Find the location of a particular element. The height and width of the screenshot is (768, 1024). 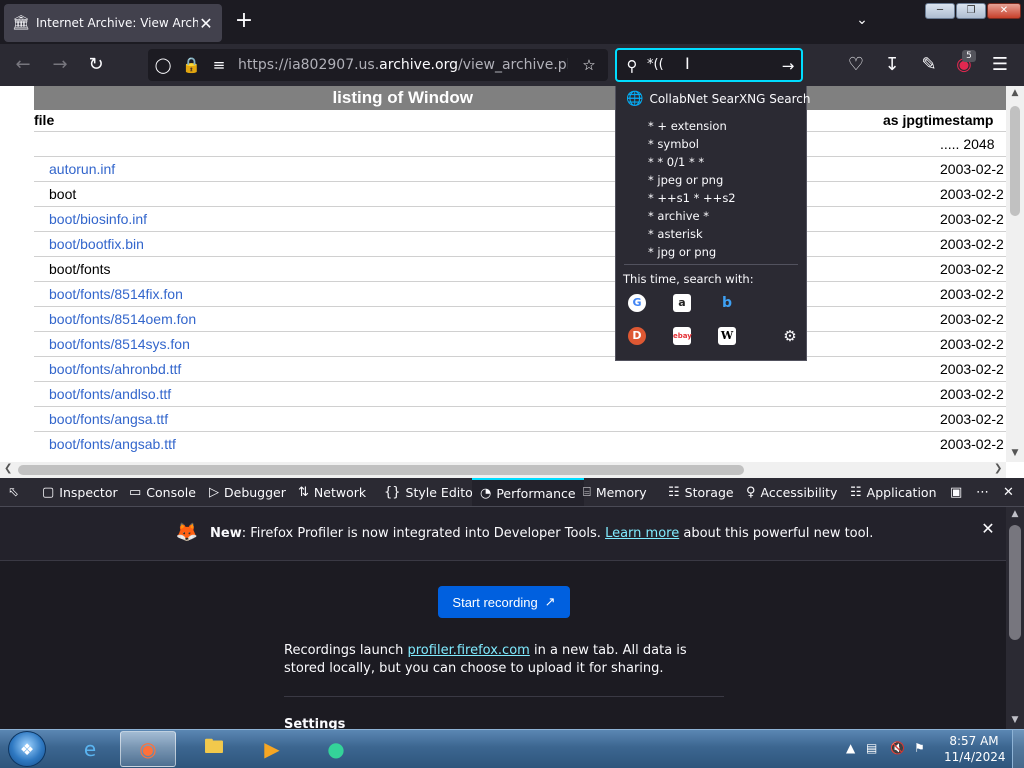

pocket-icon: ♡ is located at coordinates (856, 65).